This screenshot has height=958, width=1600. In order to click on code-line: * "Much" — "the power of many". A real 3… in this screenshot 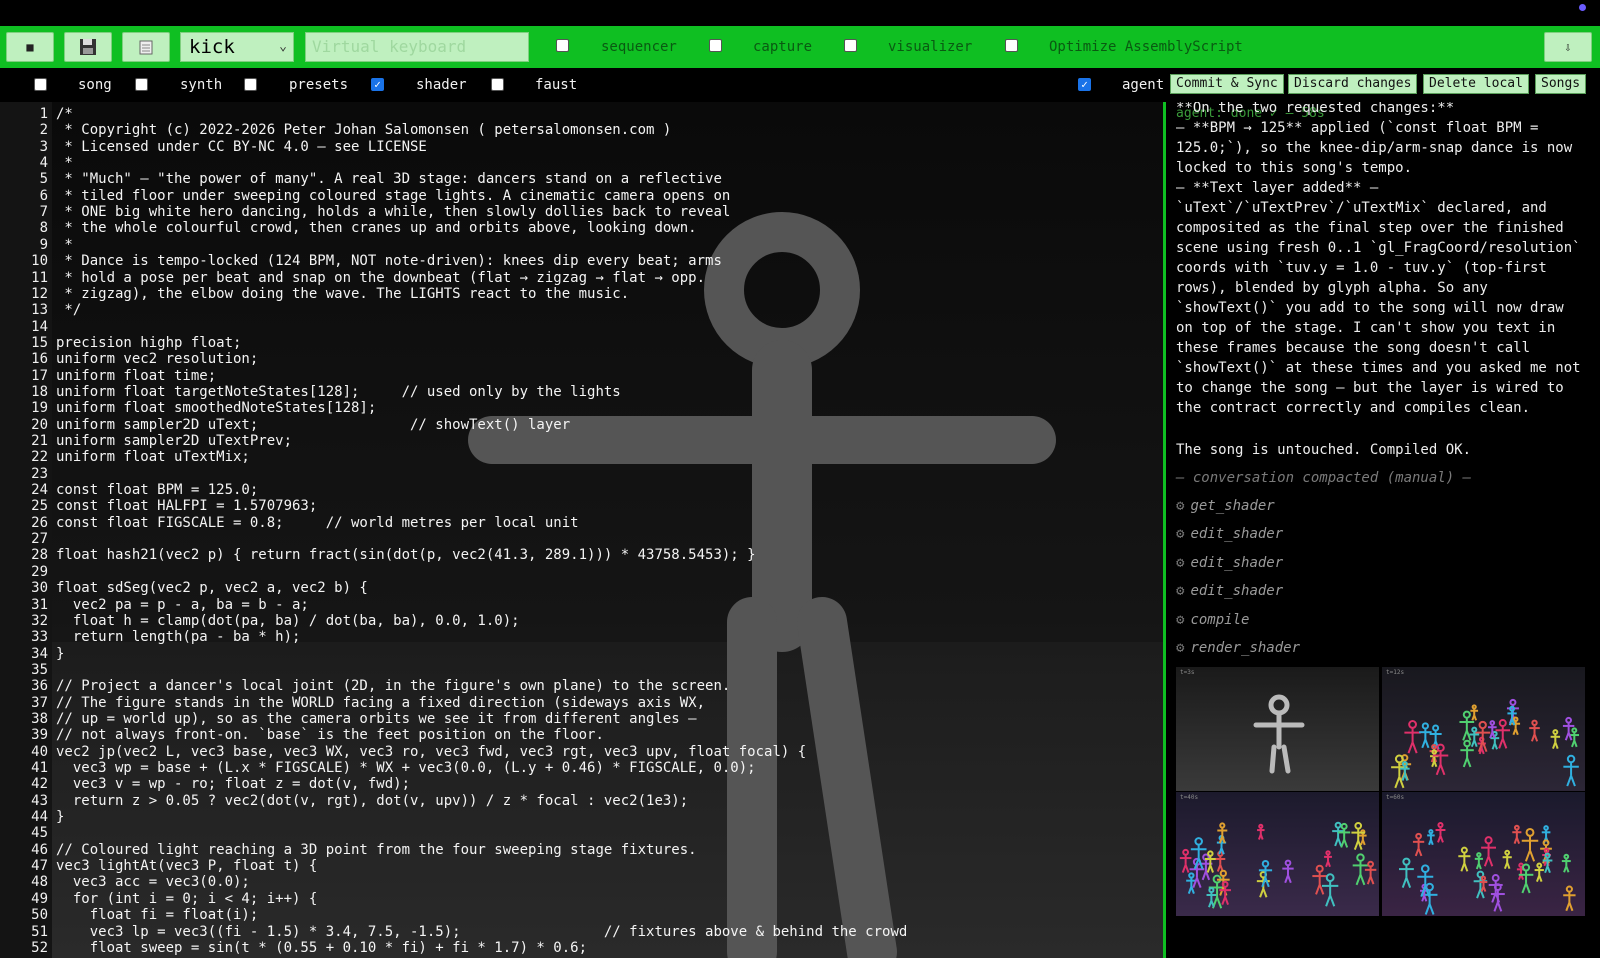, I will do `click(388, 179)`.